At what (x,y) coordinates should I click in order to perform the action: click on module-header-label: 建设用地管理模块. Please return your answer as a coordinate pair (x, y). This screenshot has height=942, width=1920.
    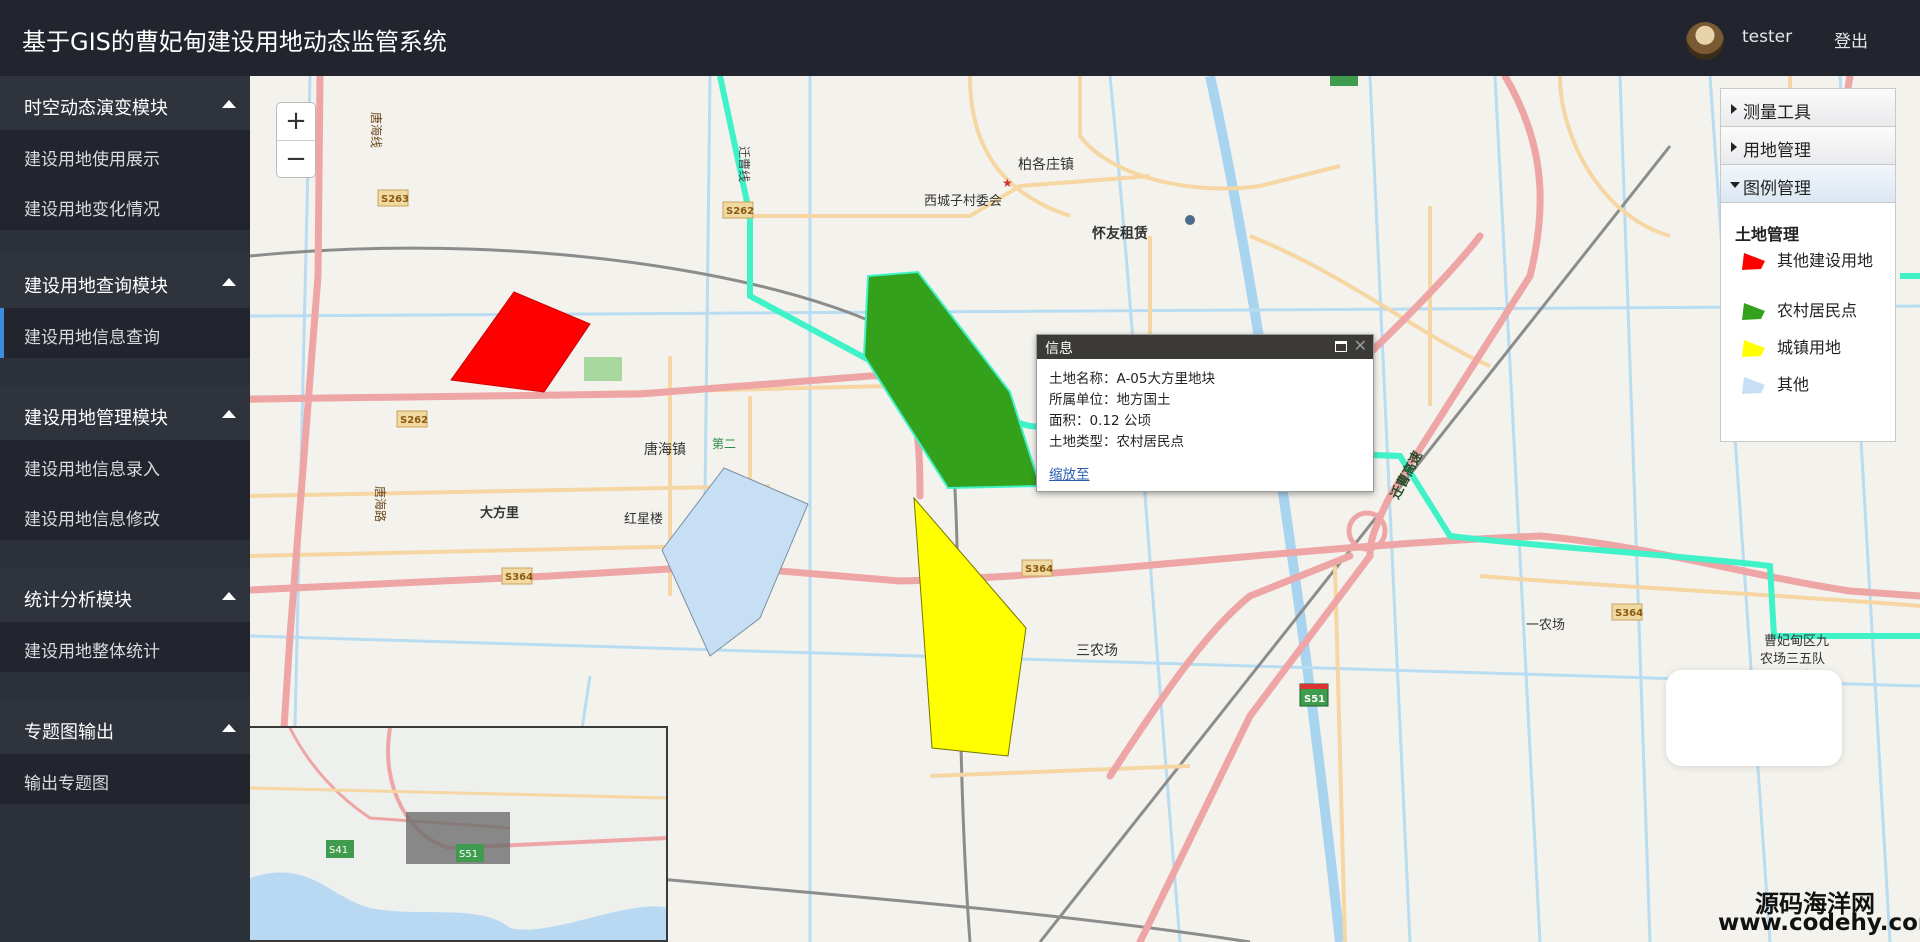
    Looking at the image, I should click on (96, 418).